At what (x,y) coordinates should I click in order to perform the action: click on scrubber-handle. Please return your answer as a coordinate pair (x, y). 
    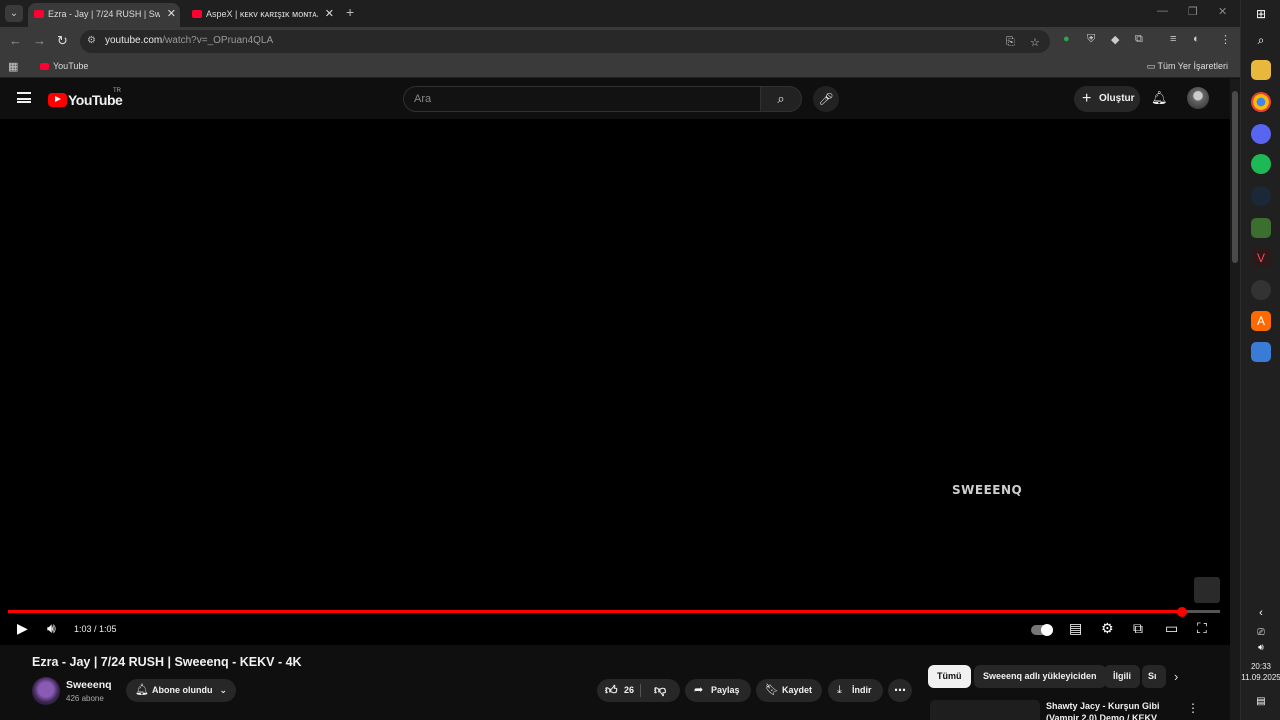
    Looking at the image, I should click on (1182, 611).